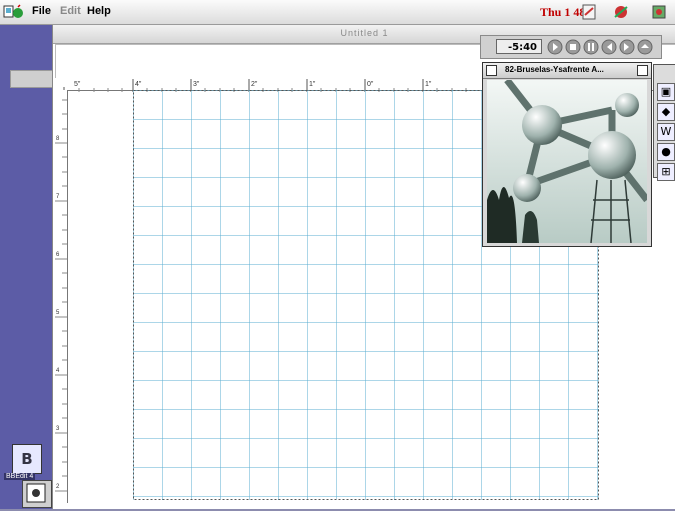  I want to click on vertical-ruler: 8 7 6 5 4 3 2, so click(61, 296).